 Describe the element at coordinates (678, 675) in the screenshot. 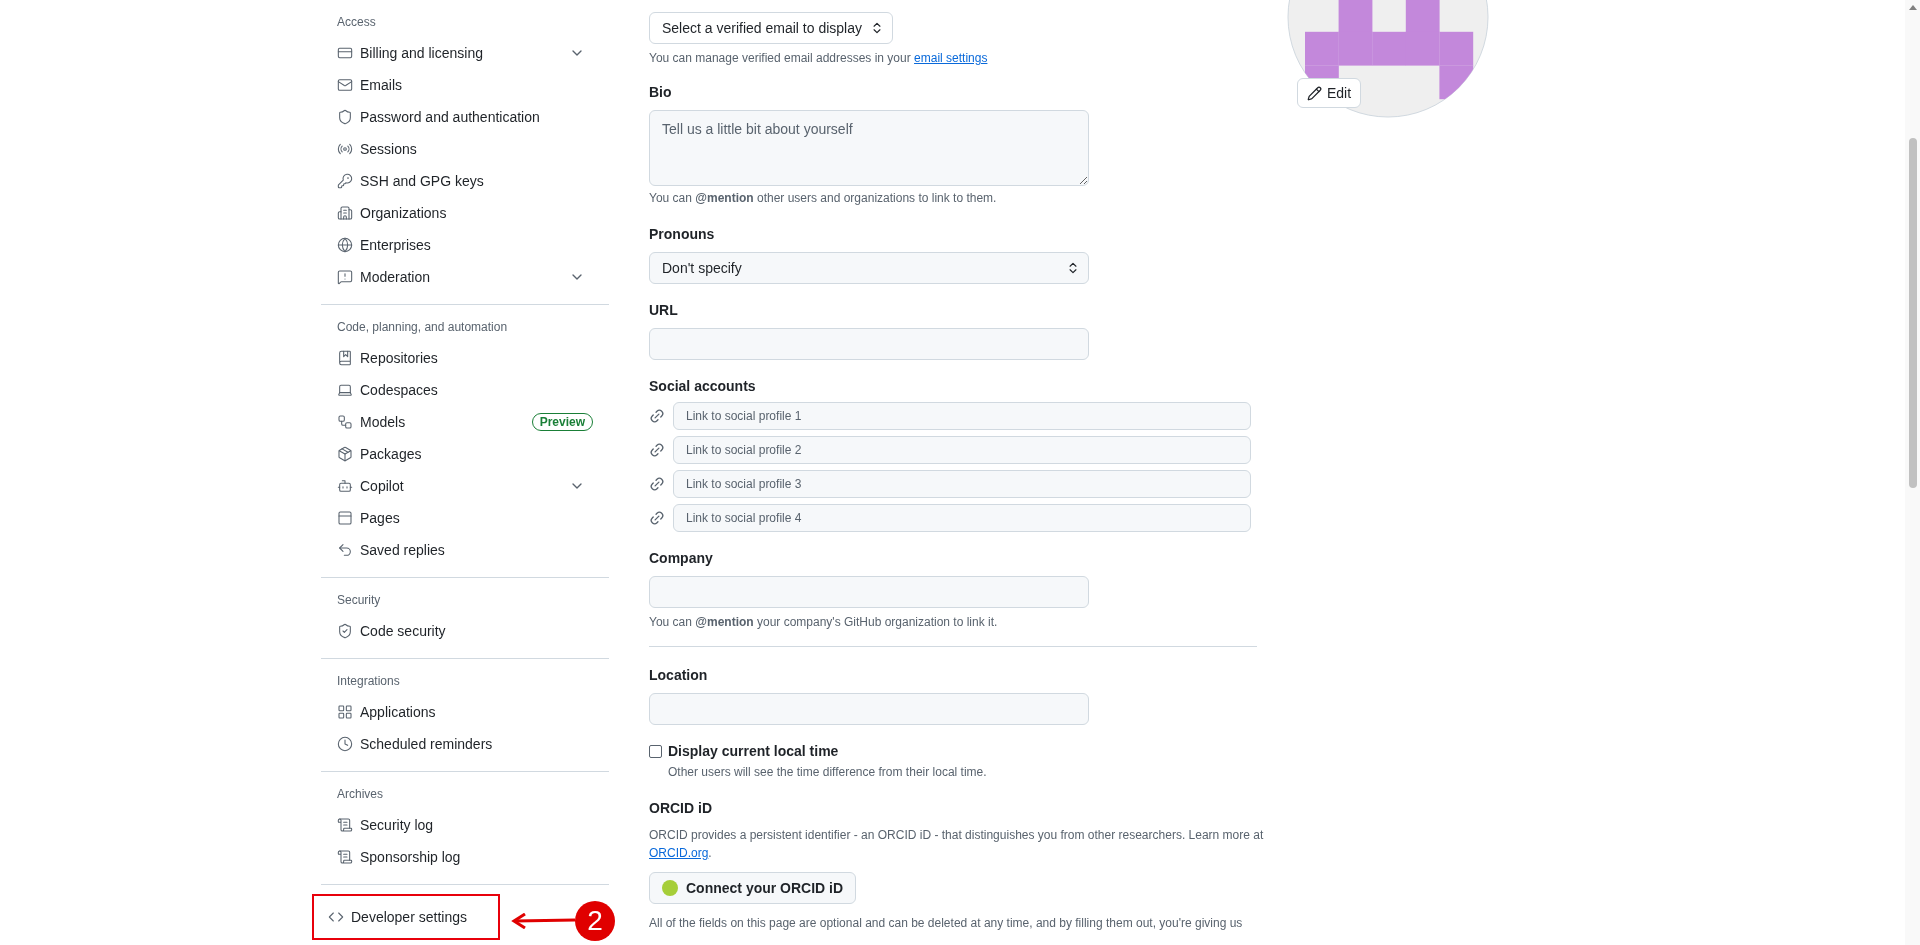

I see `field-label: Location` at that location.